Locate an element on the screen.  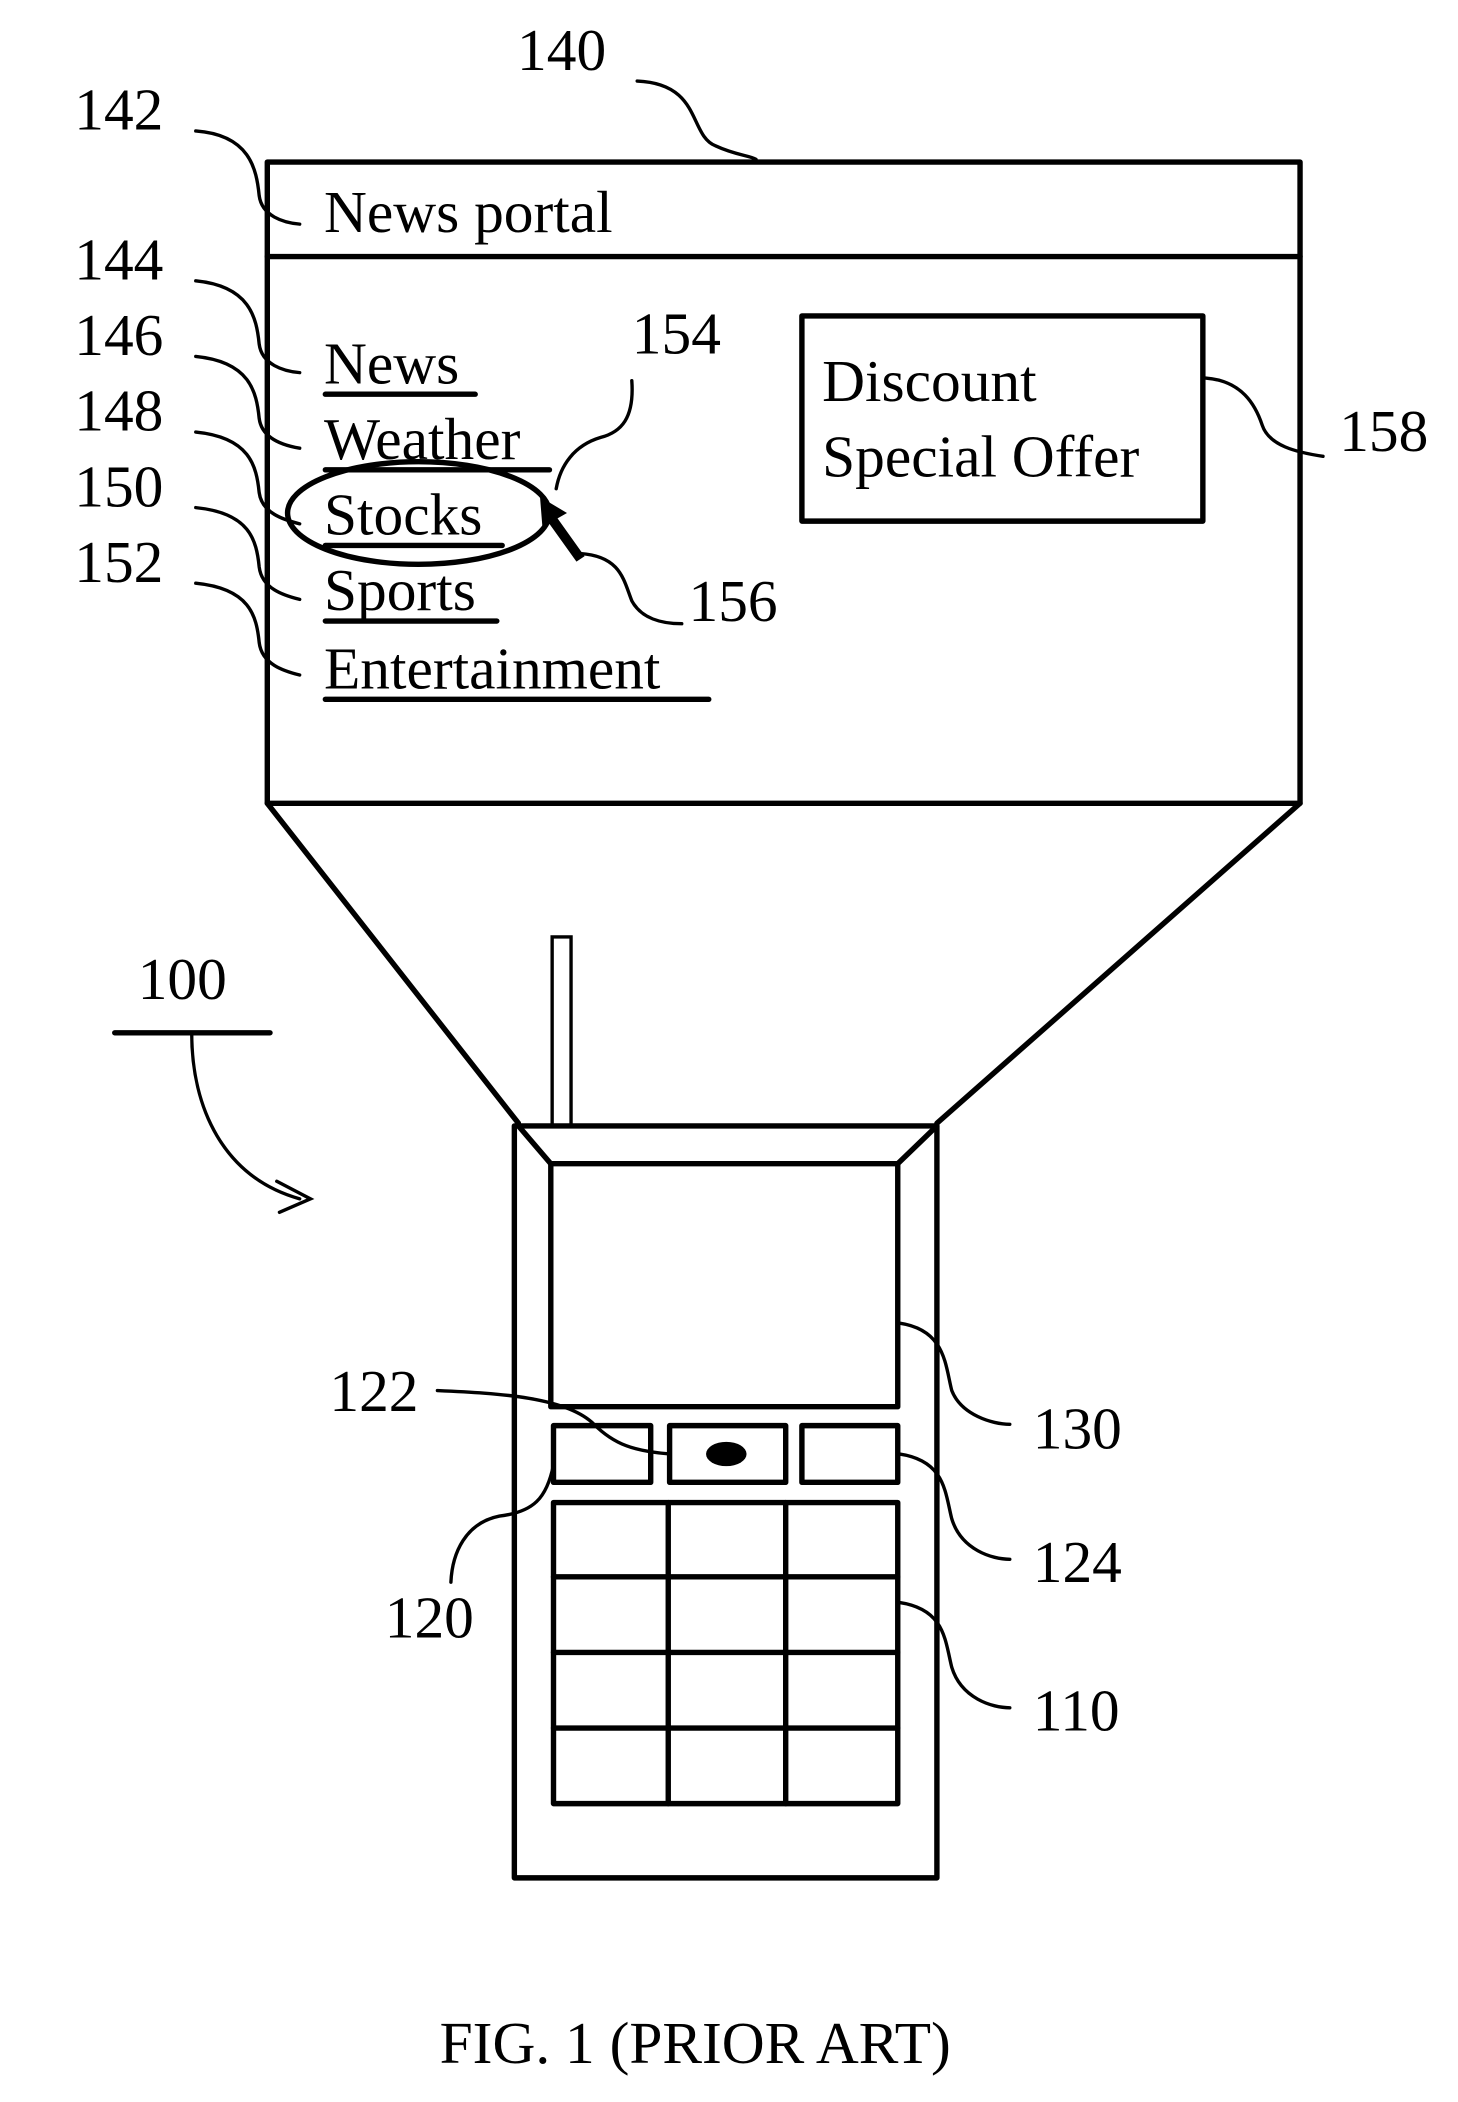
link-entertainment: Entertainment is located at coordinates (517, 669).